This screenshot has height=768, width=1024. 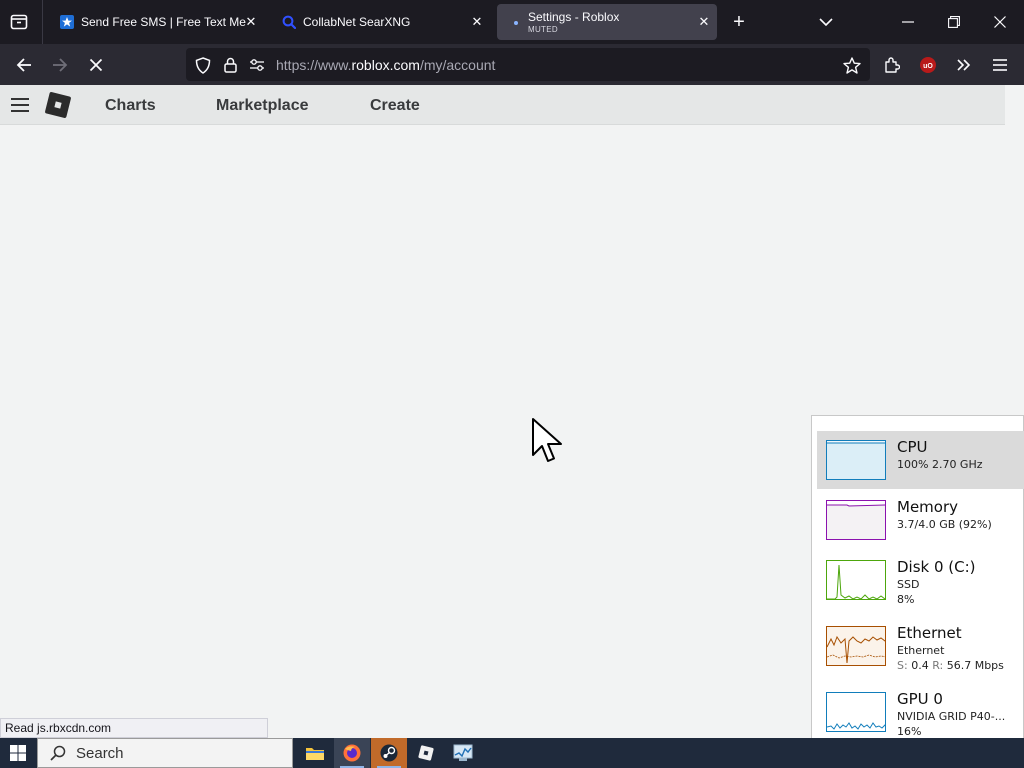 I want to click on tab-title: CollabNet SearXNG, so click(x=357, y=22).